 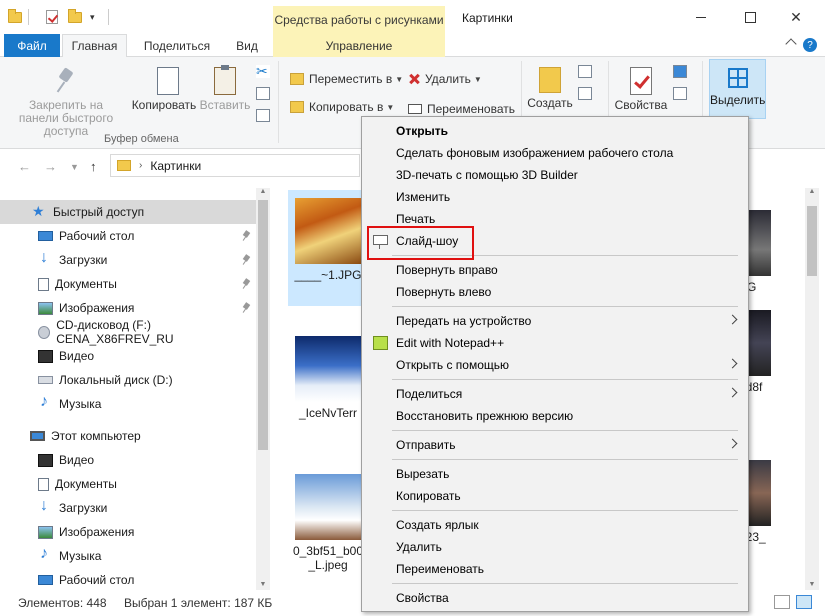 I want to click on nav-item-pictures: Изображения, so click(x=128, y=308).